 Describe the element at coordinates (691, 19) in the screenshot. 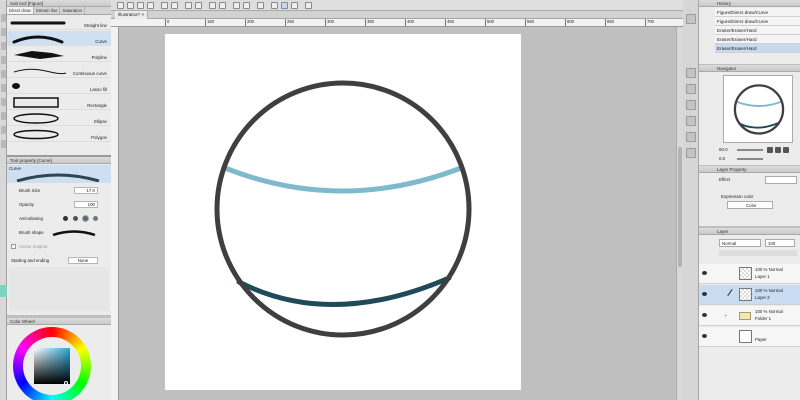

I see `search-icon` at that location.